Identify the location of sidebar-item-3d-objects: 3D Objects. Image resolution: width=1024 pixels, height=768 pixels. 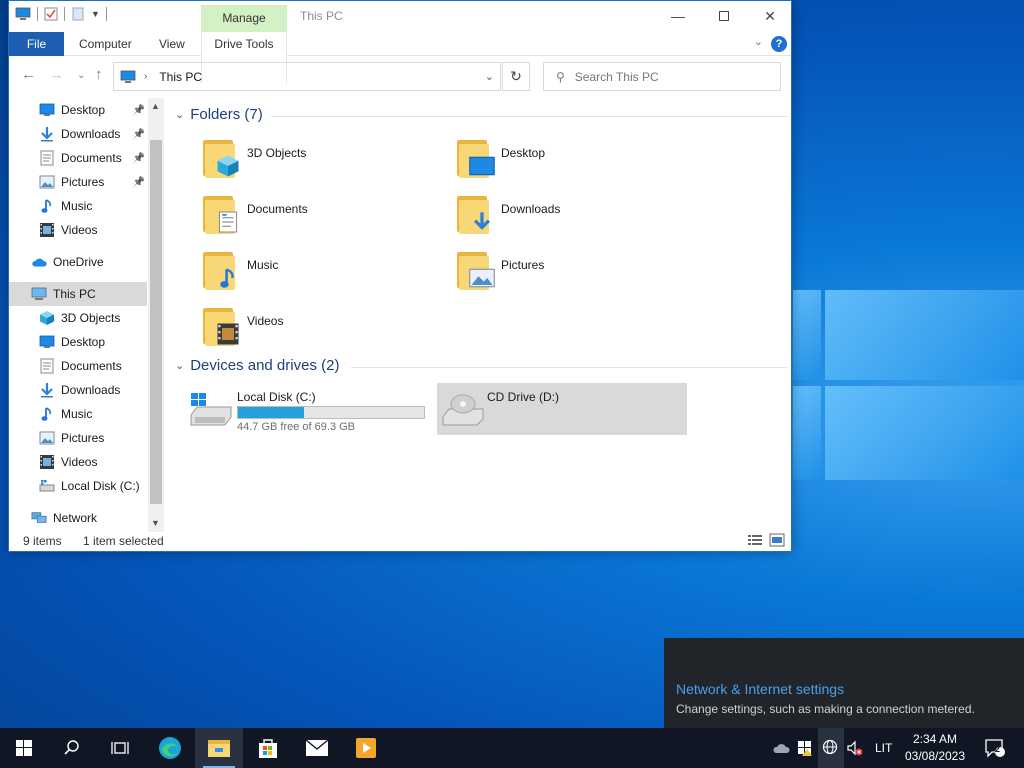
(78, 318).